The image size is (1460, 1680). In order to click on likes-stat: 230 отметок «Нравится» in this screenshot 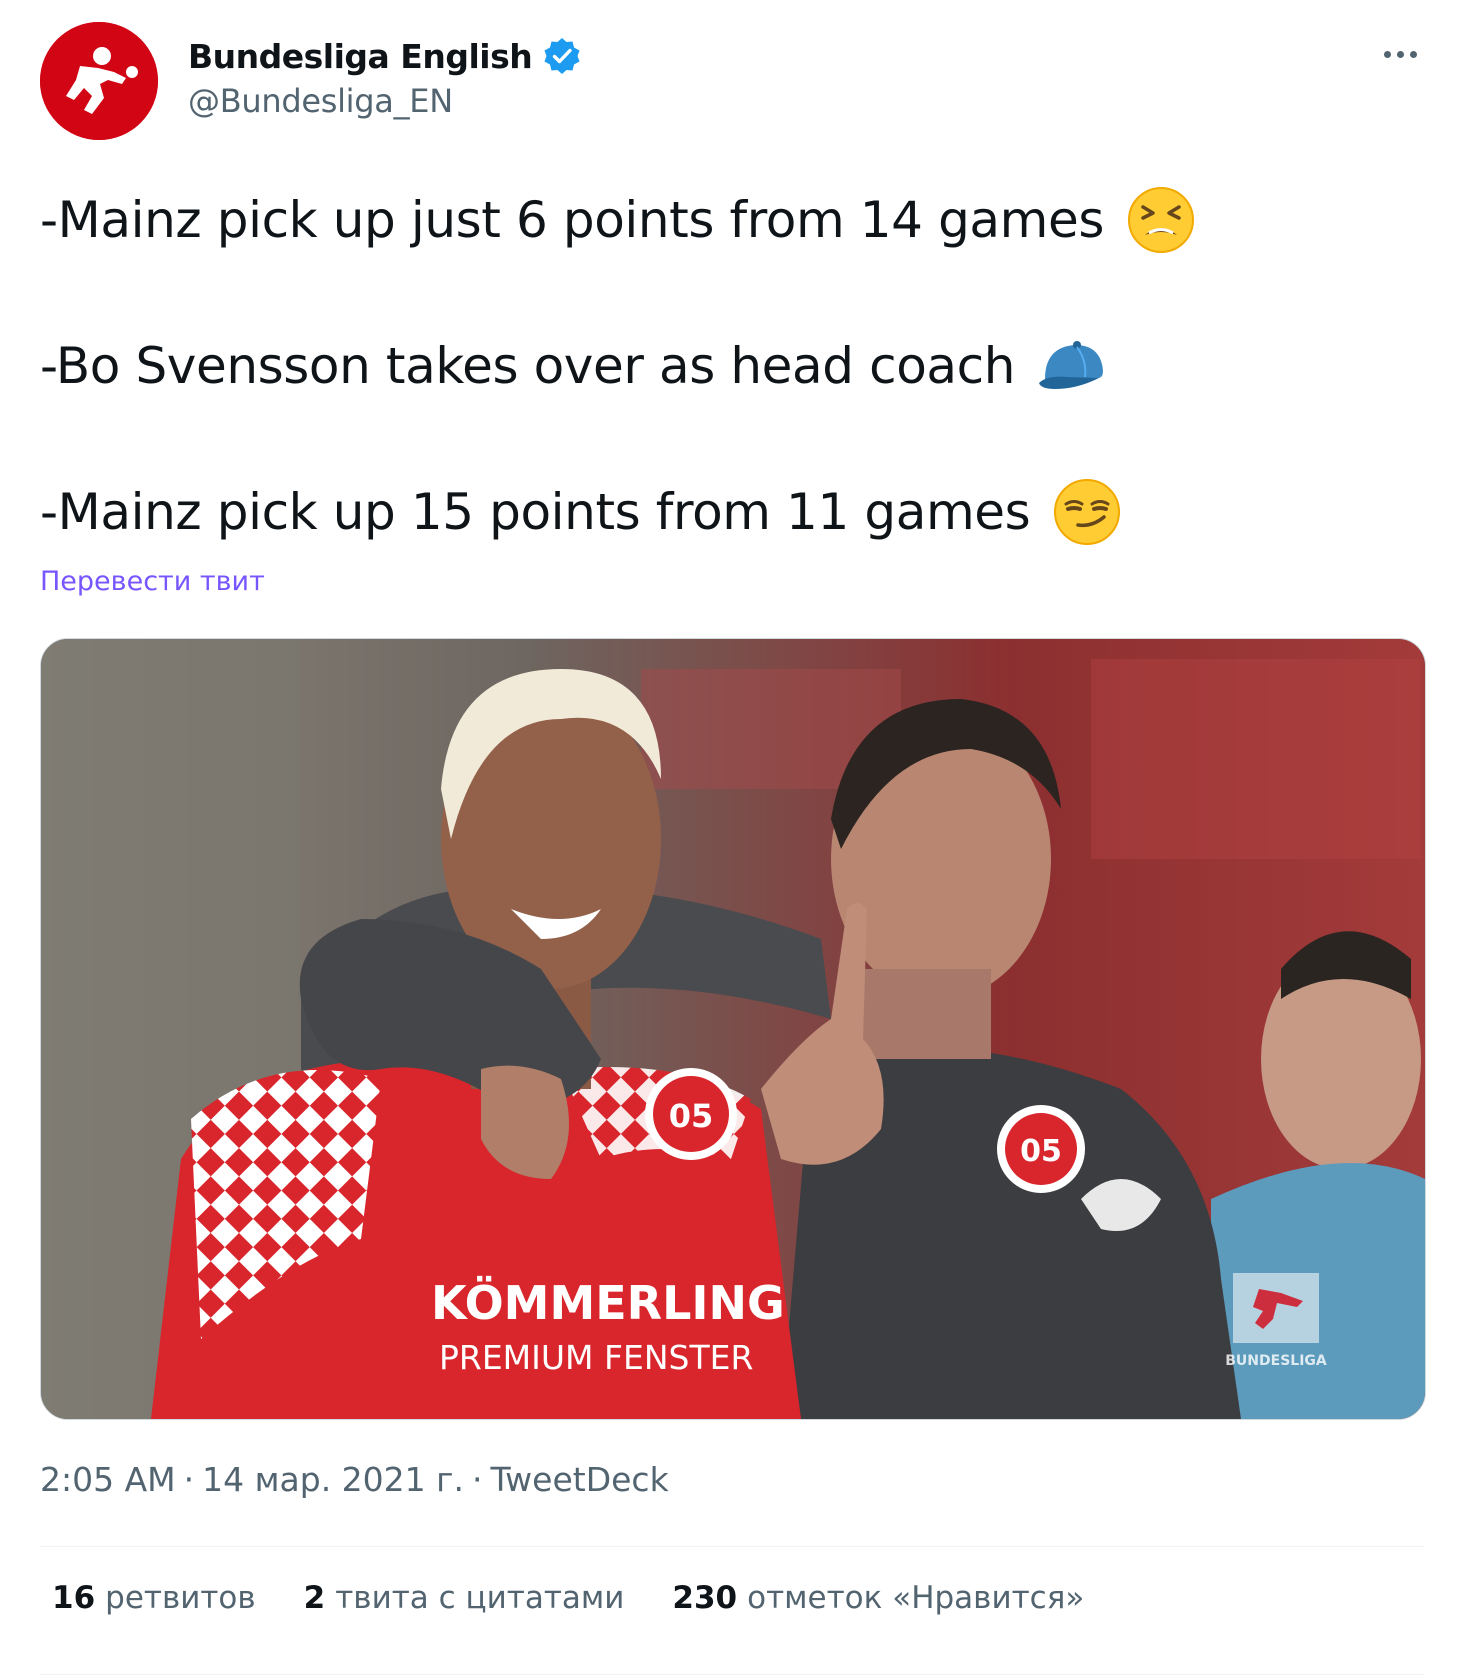, I will do `click(878, 1598)`.